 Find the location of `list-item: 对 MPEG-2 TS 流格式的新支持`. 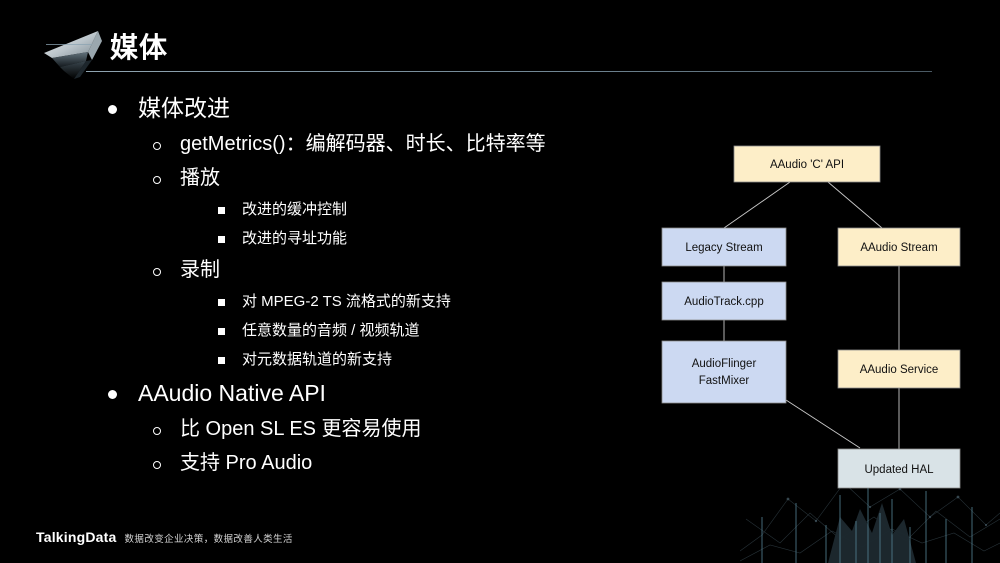

list-item: 对 MPEG-2 TS 流格式的新支持 is located at coordinates (443, 302).